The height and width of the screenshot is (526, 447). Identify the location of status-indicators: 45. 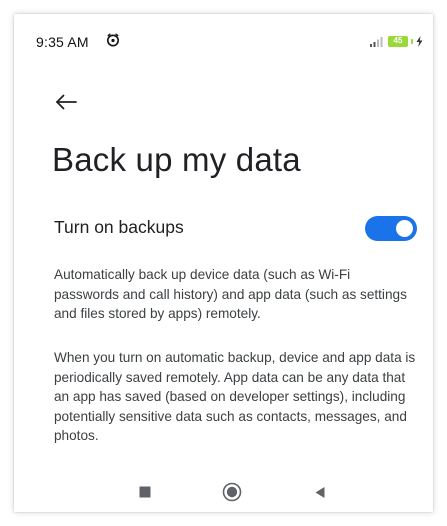
(396, 41).